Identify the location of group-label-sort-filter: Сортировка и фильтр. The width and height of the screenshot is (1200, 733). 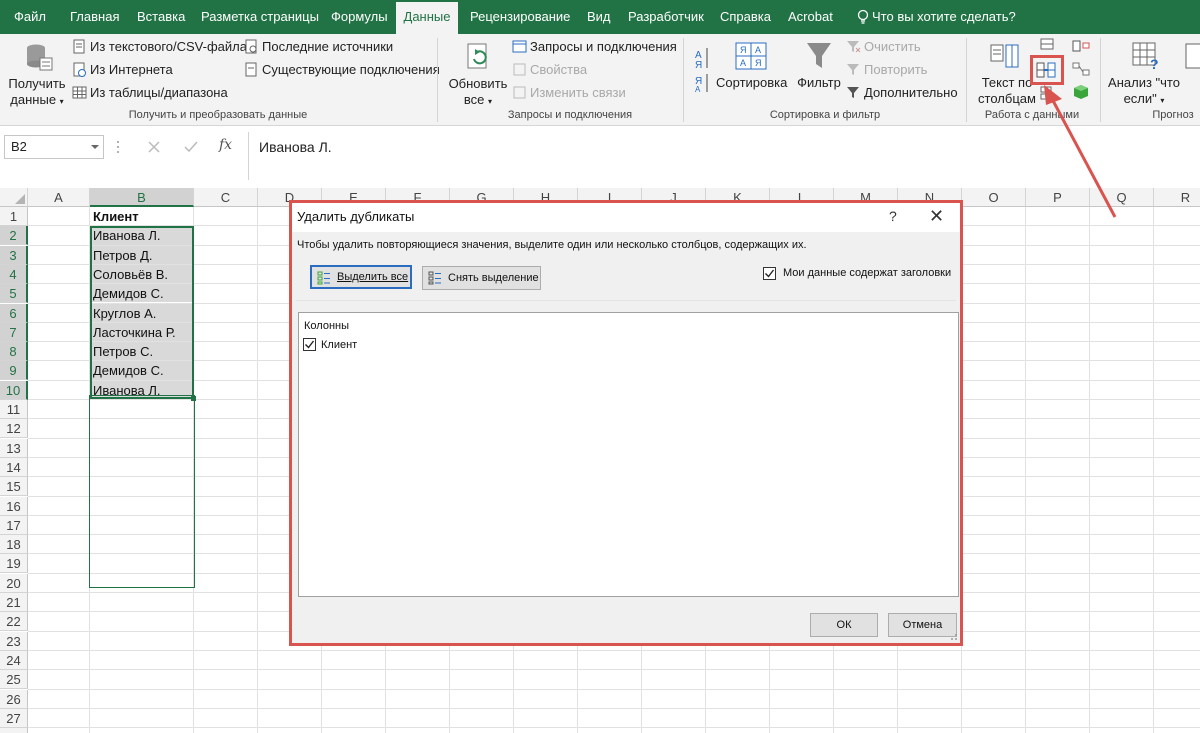
(825, 115).